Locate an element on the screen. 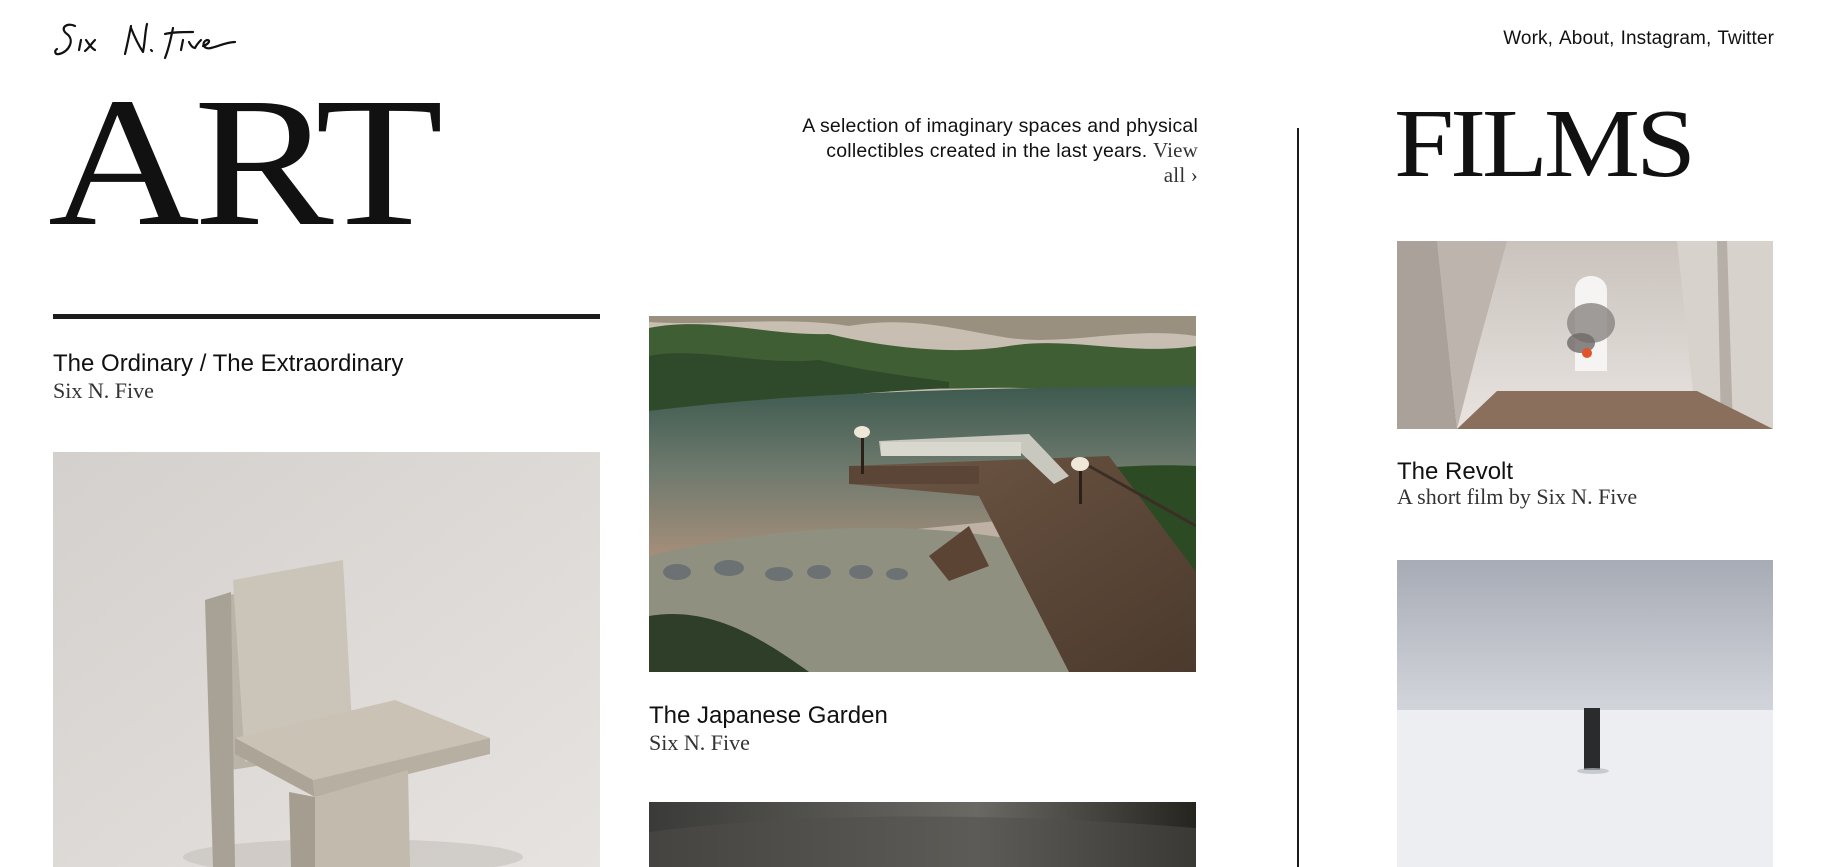 This screenshot has width=1832, height=867. film-title-the-revolt: The Revolt is located at coordinates (1455, 472).